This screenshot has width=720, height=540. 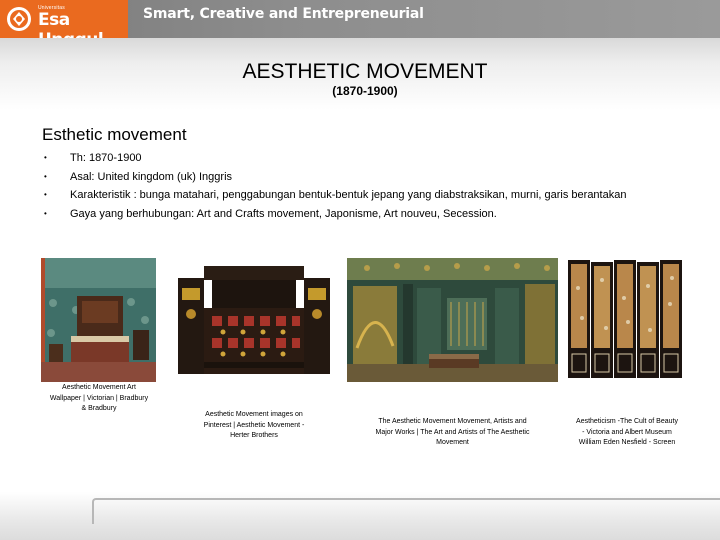 What do you see at coordinates (114, 134) in the screenshot?
I see `section-heading: Esthetic movement` at bounding box center [114, 134].